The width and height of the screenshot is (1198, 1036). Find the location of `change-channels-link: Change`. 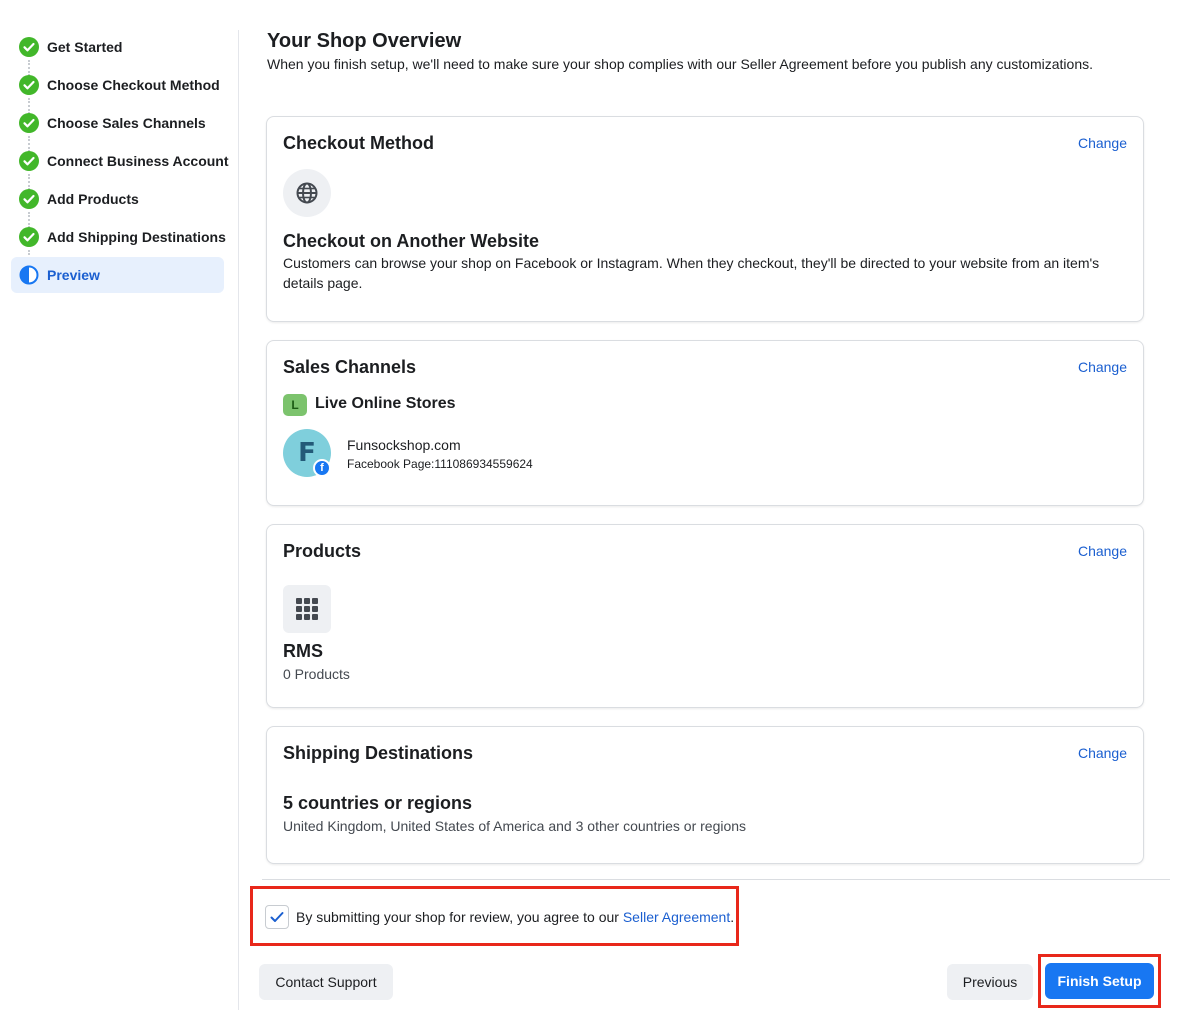

change-channels-link: Change is located at coordinates (1102, 367).